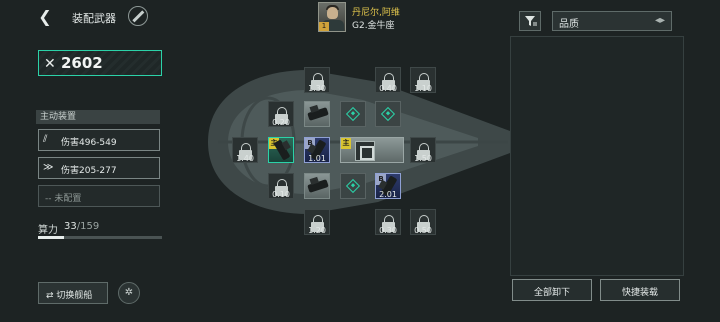 This screenshot has height=322, width=720. What do you see at coordinates (99, 196) in the screenshot?
I see `active-device-3: -- 未配置` at bounding box center [99, 196].